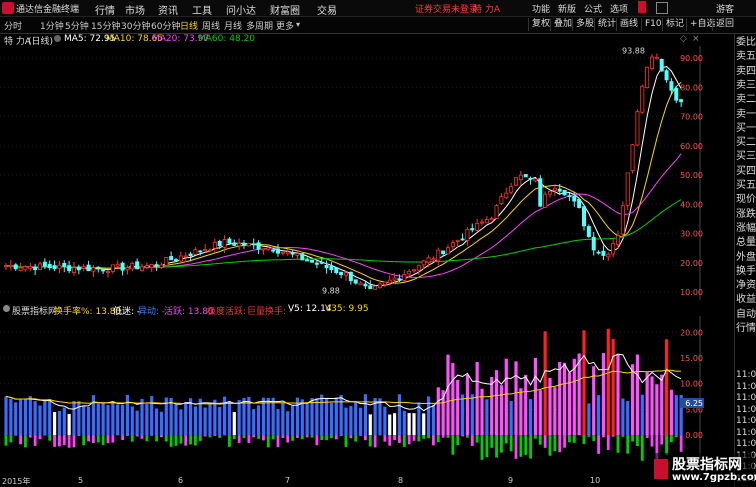 Image resolution: width=756 pixels, height=487 pixels. What do you see at coordinates (696, 39) in the screenshot?
I see `close-icon: ×` at bounding box center [696, 39].